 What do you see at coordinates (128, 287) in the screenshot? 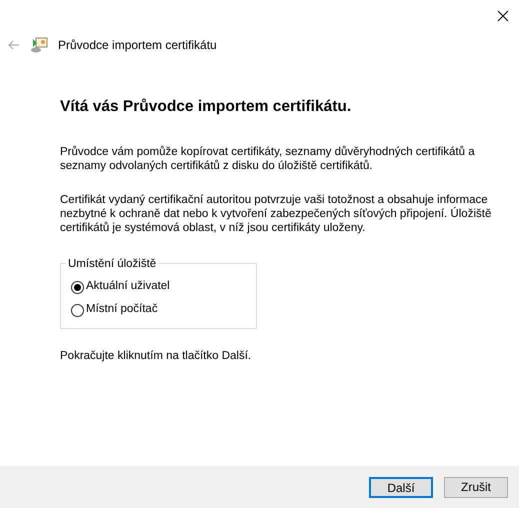
I see `radio-label: Aktuální uživatel` at bounding box center [128, 287].